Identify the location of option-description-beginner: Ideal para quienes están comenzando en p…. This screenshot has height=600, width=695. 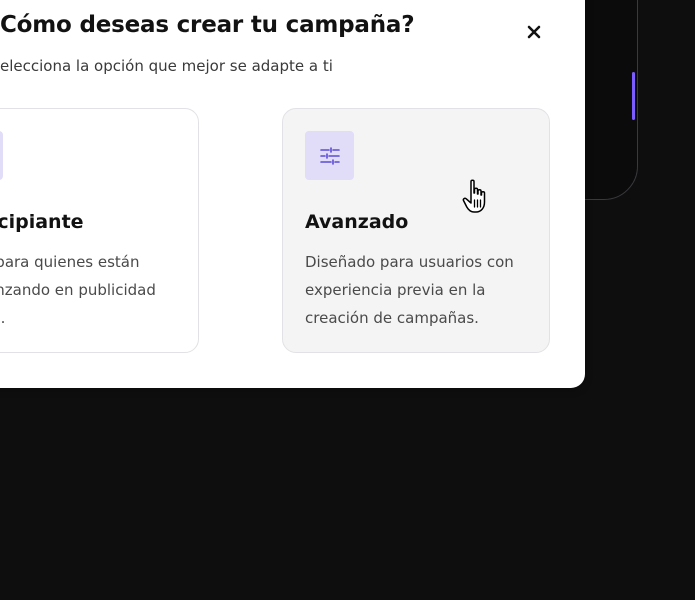
(78, 290).